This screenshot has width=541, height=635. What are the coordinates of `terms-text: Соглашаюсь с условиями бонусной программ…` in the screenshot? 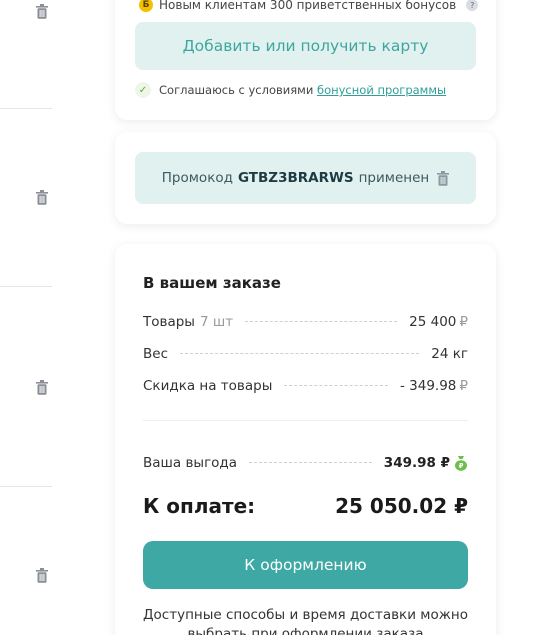 It's located at (302, 90).